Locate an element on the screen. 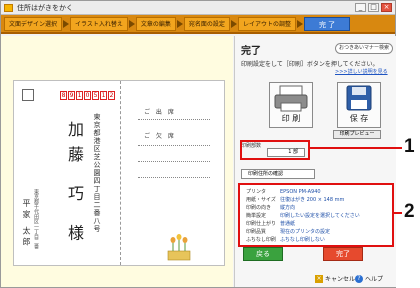  reply-absent: ご 欠 席 is located at coordinates (160, 136).